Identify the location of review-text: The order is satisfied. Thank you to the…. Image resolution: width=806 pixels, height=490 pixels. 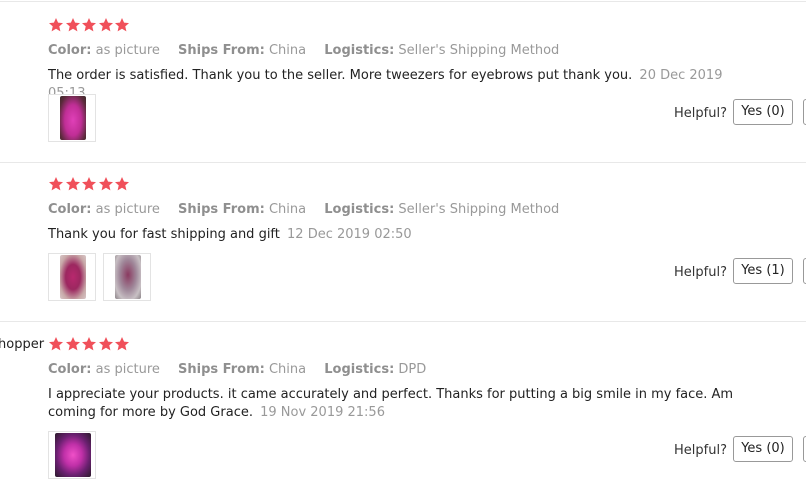
(405, 85).